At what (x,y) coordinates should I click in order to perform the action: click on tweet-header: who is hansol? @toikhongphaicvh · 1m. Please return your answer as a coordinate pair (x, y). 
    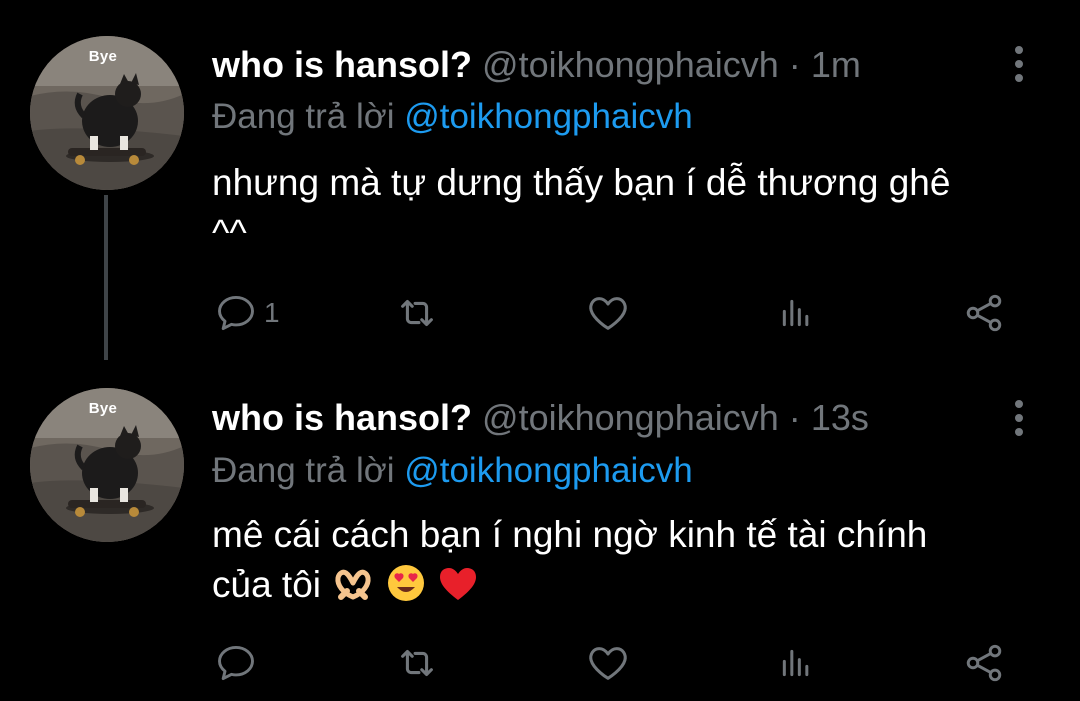
    Looking at the image, I should click on (536, 65).